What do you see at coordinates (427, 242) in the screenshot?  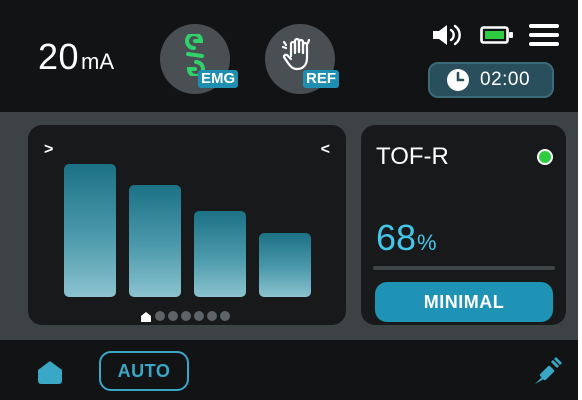 I see `tof-unit: %` at bounding box center [427, 242].